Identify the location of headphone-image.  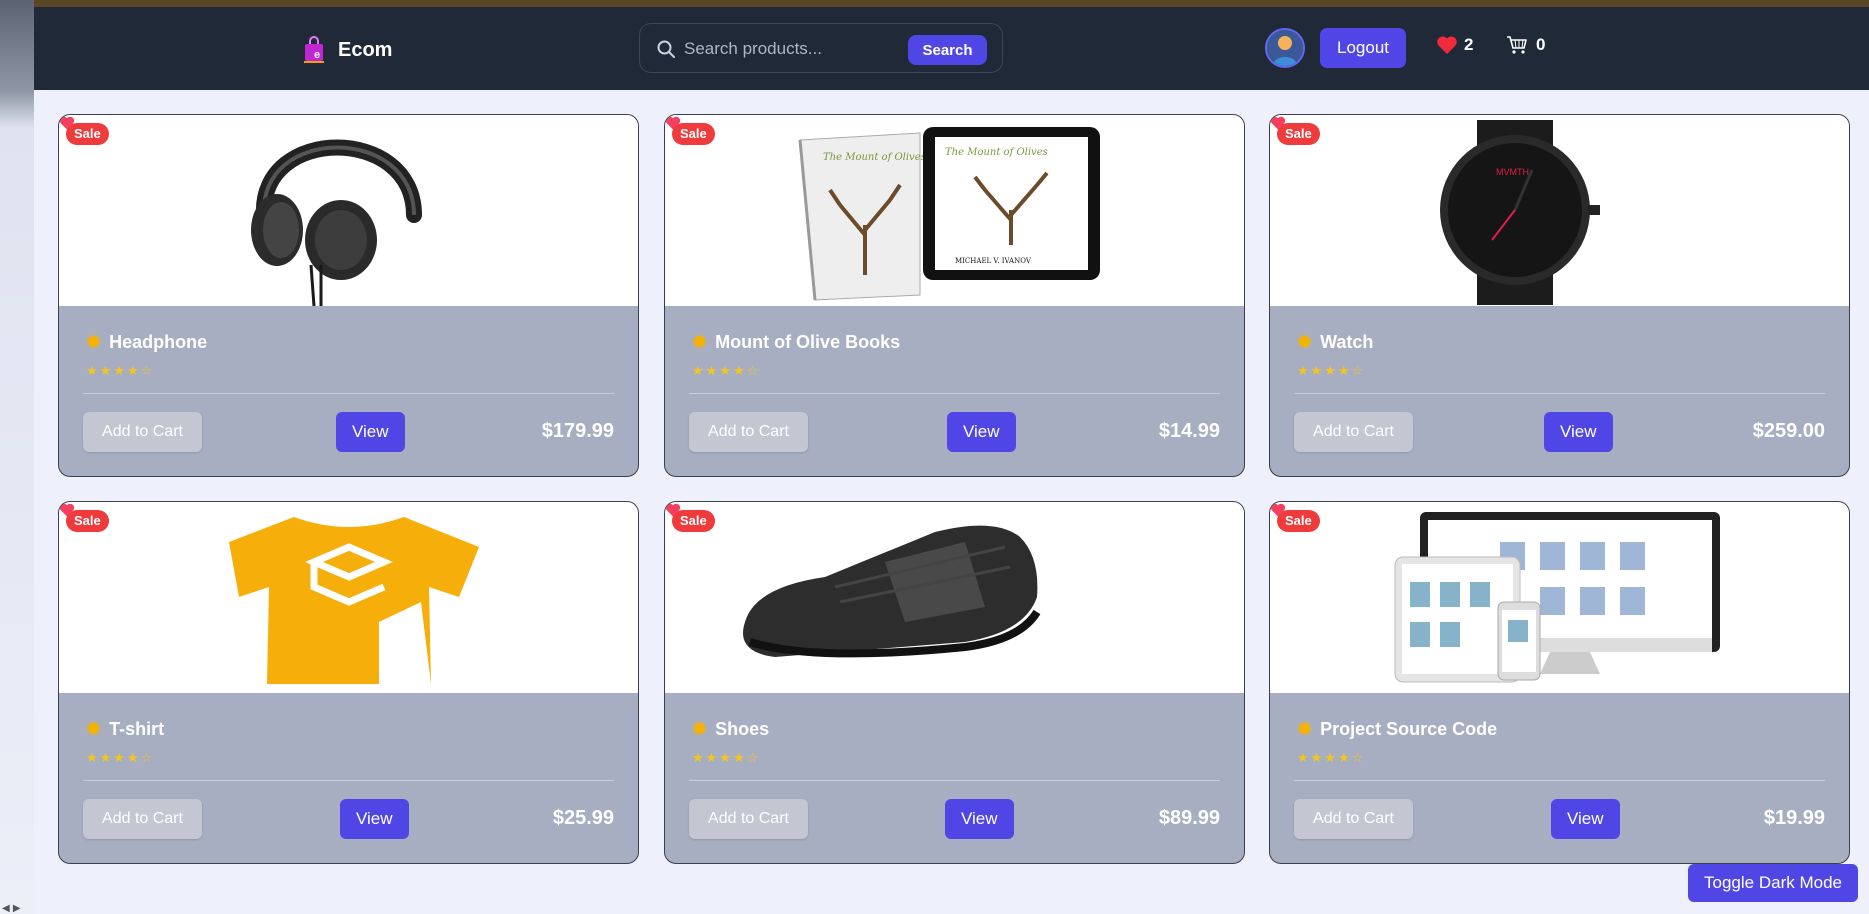
(336, 222).